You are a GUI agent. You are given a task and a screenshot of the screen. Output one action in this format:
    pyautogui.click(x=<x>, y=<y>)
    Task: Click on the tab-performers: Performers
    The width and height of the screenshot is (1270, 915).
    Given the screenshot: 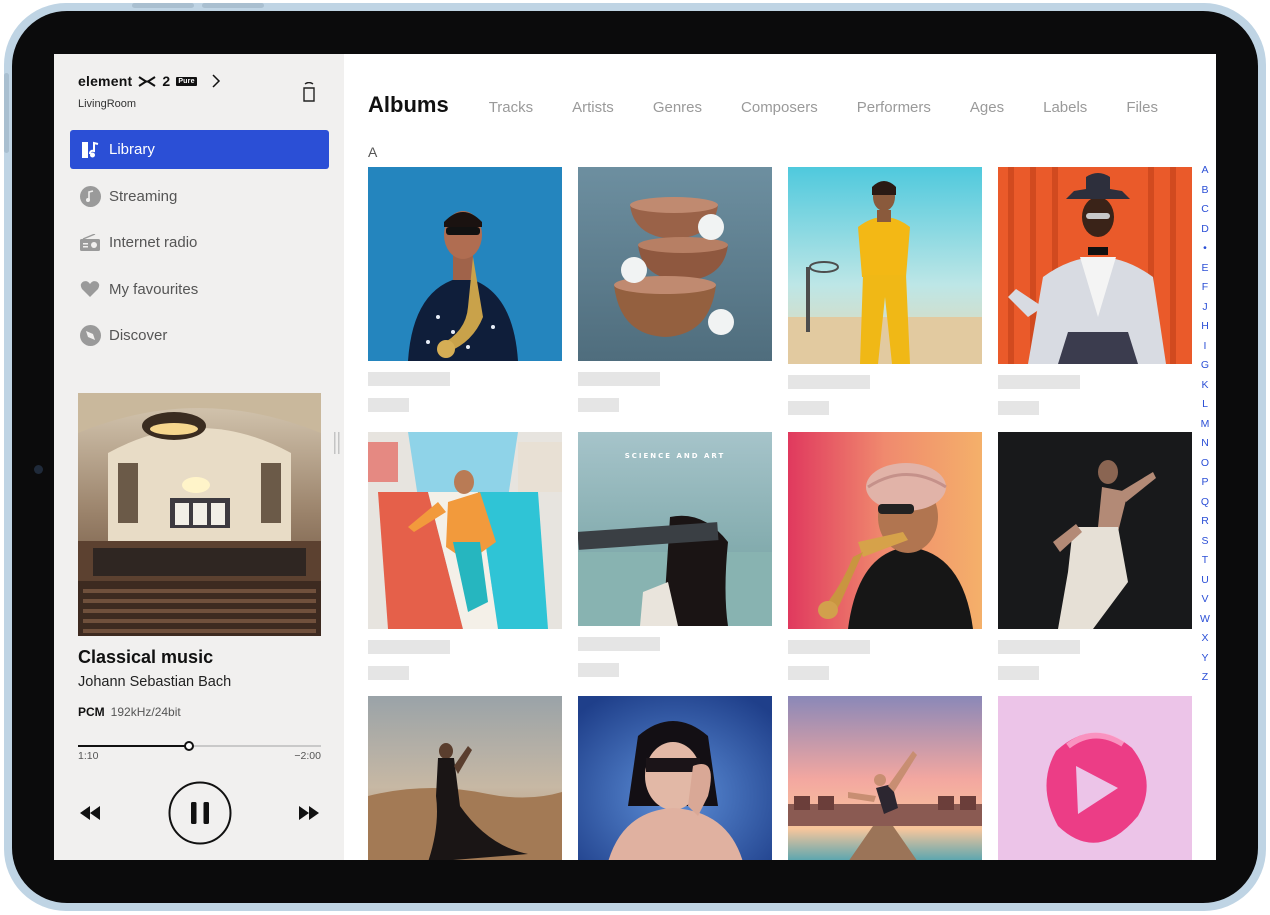 What is the action you would take?
    pyautogui.click(x=894, y=107)
    